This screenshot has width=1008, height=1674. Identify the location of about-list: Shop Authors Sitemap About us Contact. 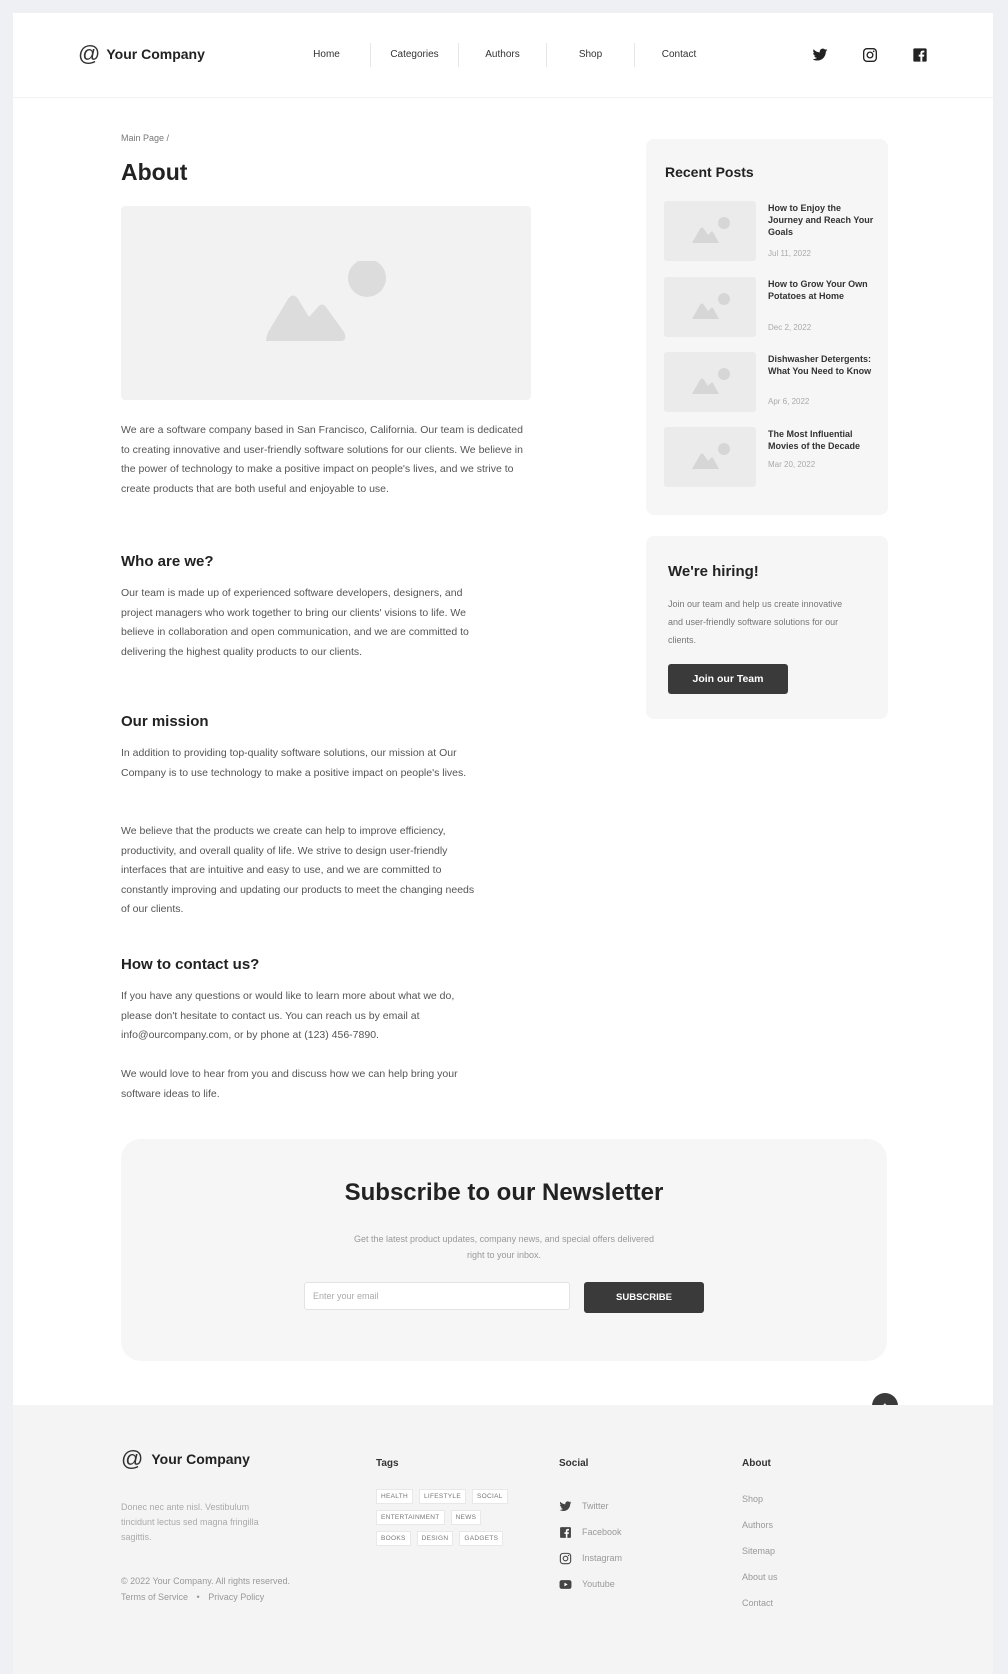
(760, 1558).